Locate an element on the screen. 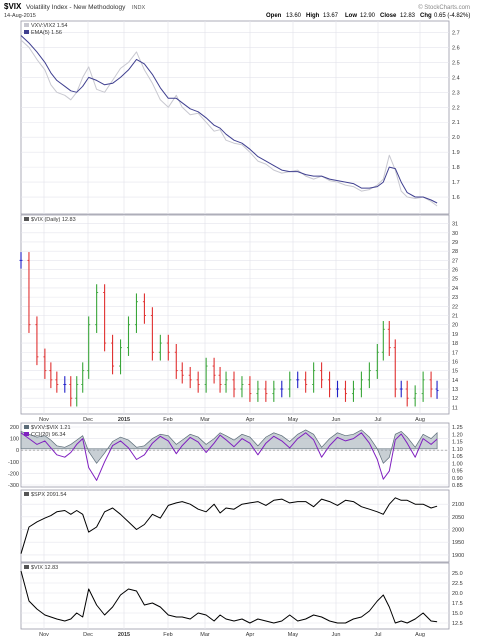 The height and width of the screenshot is (640, 477). month-label: Jun is located at coordinates (336, 420).